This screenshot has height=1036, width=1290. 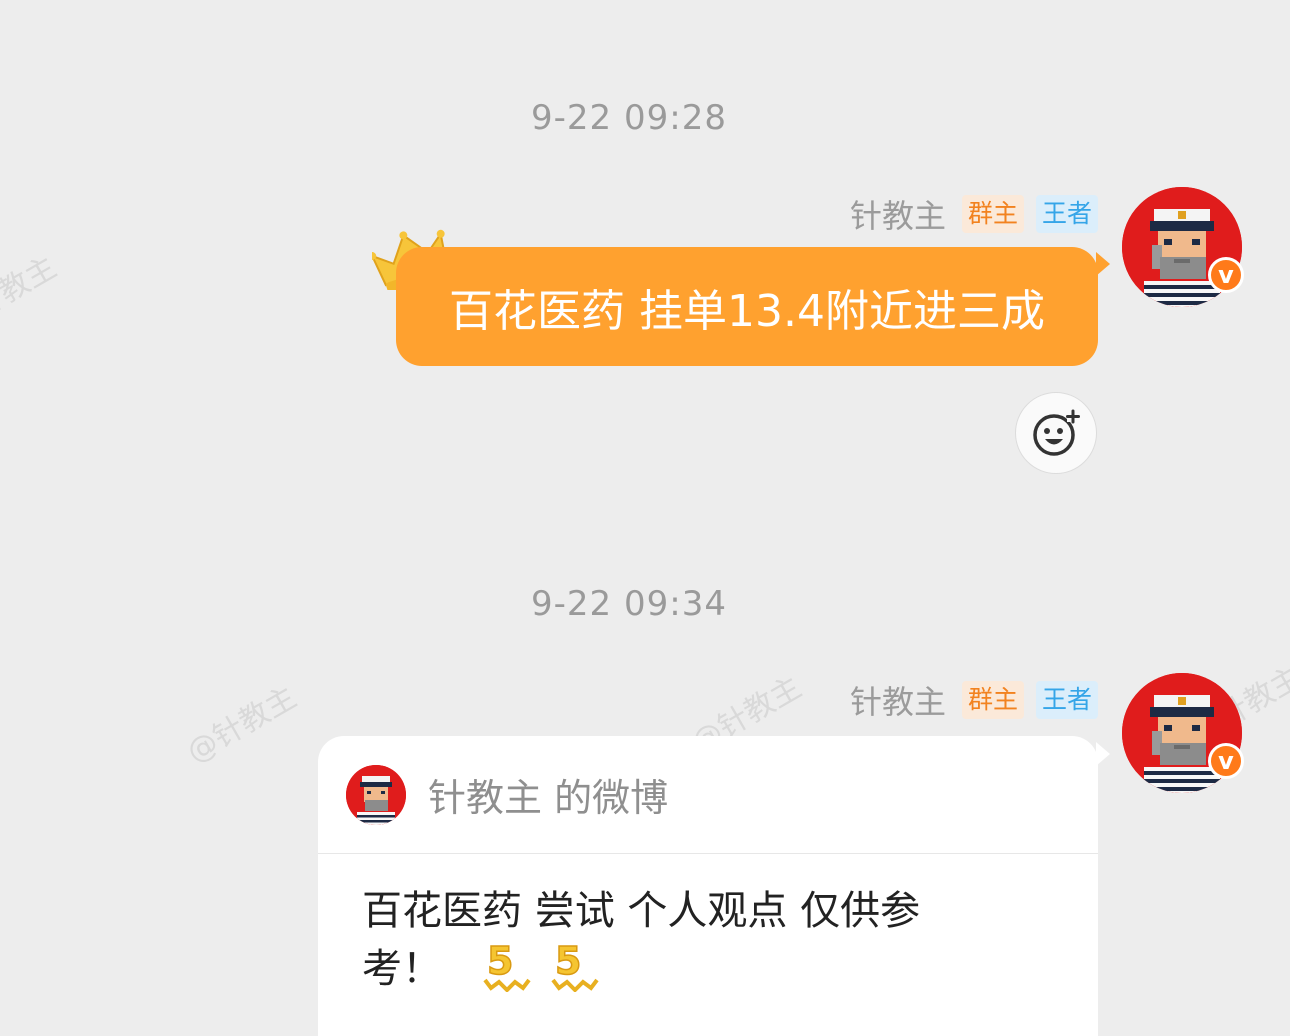 What do you see at coordinates (629, 118) in the screenshot?
I see `message-timestamp: 9-22 09:28` at bounding box center [629, 118].